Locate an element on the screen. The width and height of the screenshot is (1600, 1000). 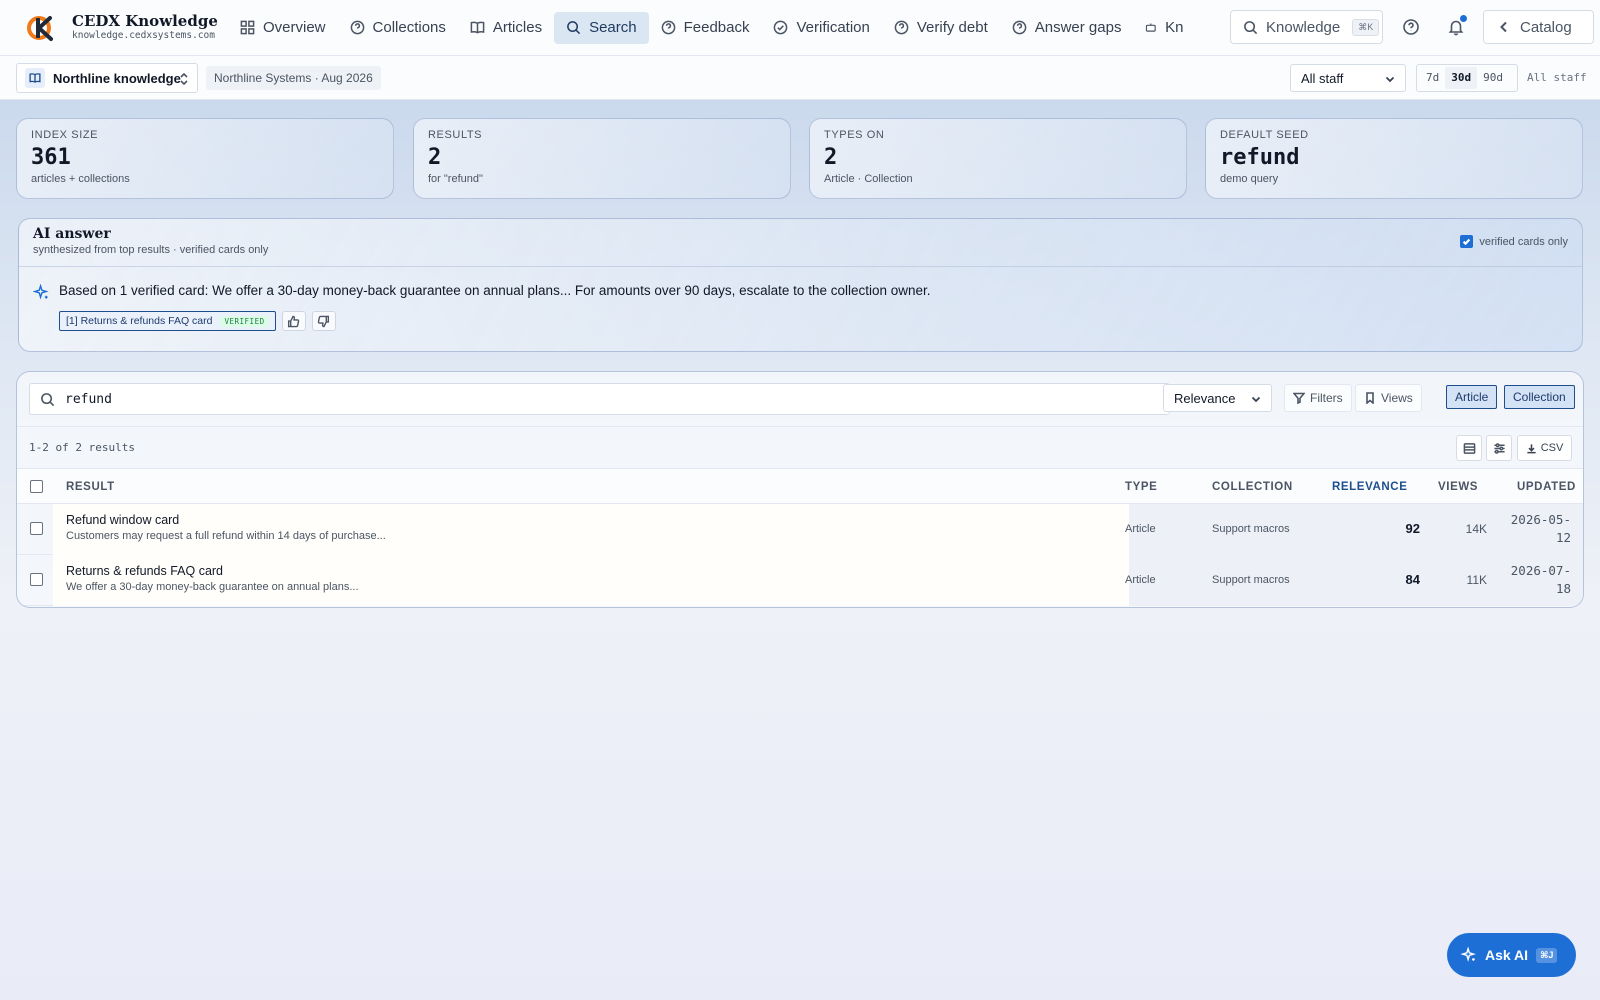
views-label: Views is located at coordinates (1397, 398).